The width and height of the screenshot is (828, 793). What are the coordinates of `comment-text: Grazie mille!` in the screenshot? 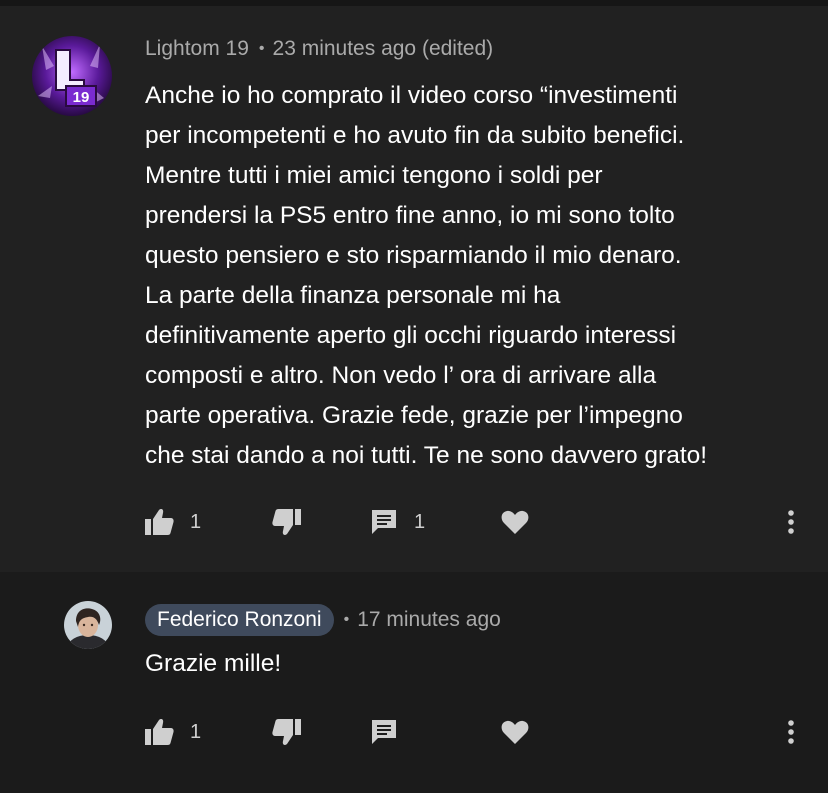 It's located at (213, 663).